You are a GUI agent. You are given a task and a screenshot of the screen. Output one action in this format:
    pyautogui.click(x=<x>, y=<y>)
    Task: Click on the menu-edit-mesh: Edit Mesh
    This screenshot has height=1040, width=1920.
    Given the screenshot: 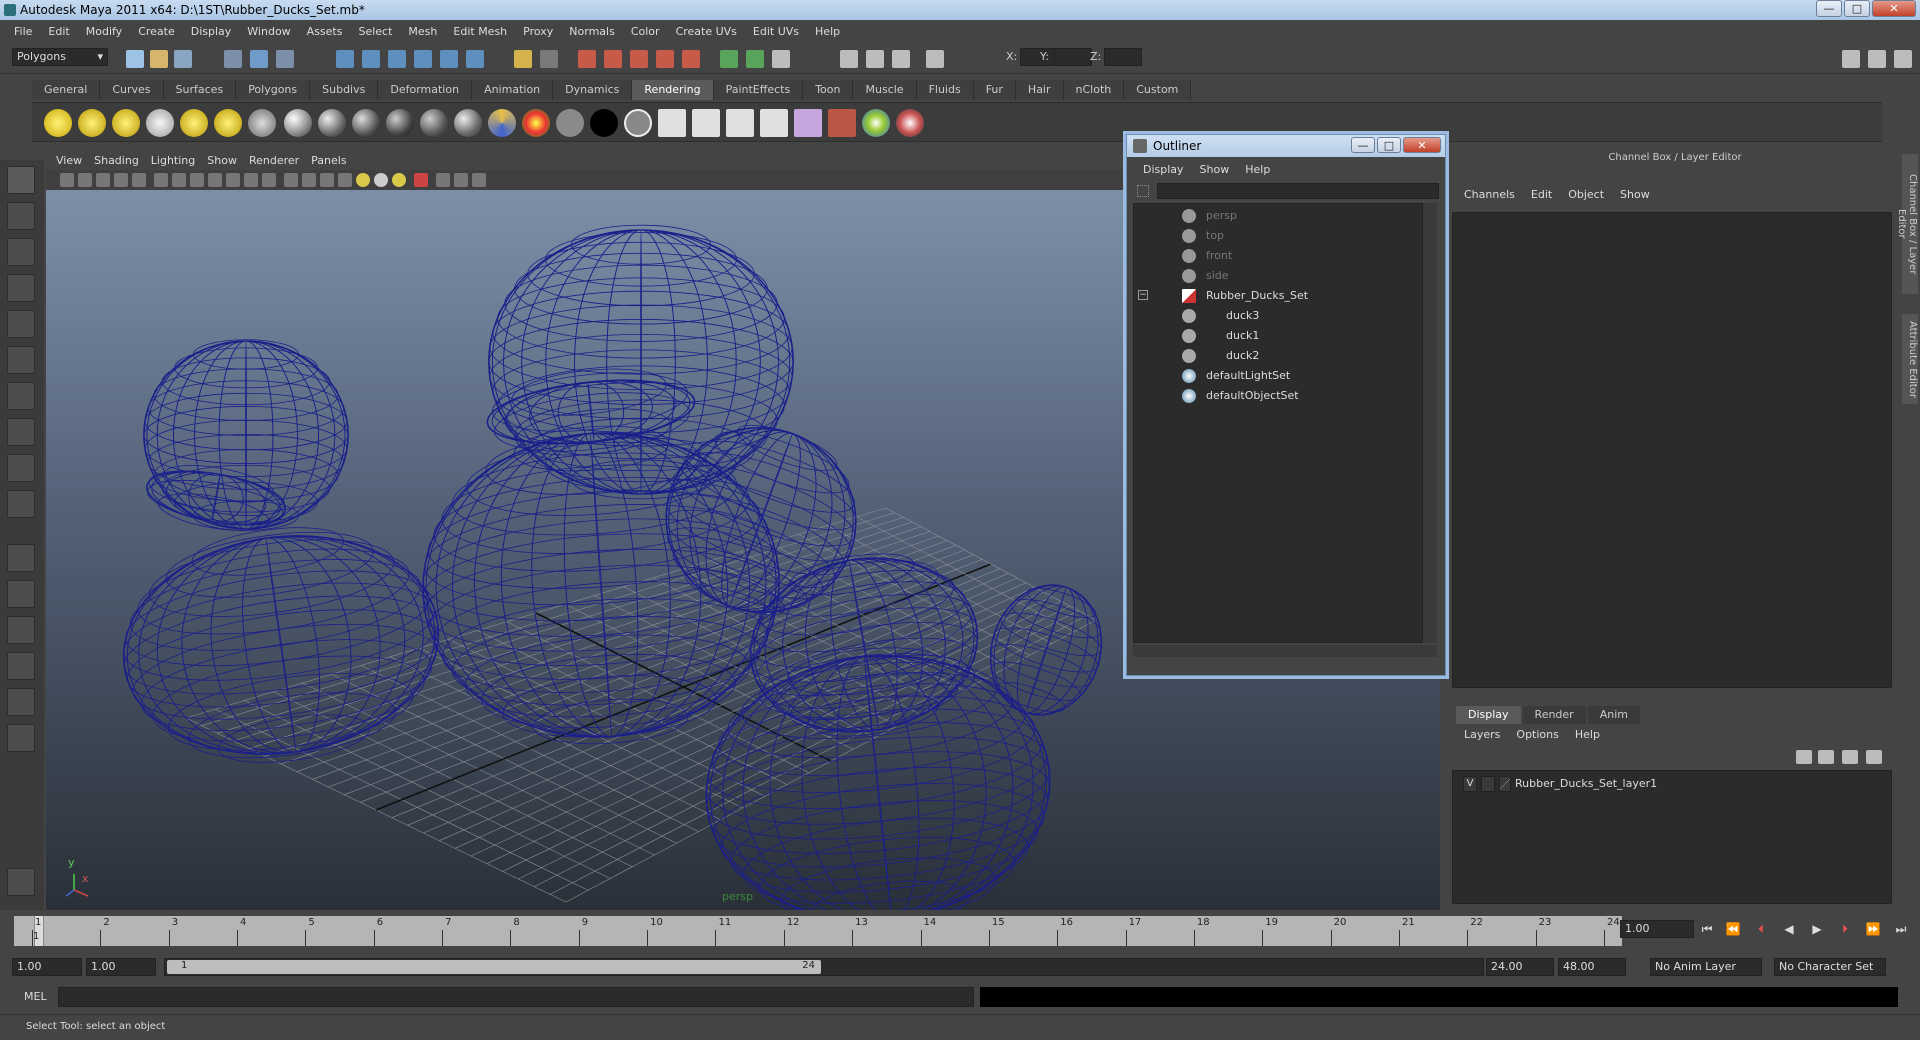 What is the action you would take?
    pyautogui.click(x=480, y=31)
    